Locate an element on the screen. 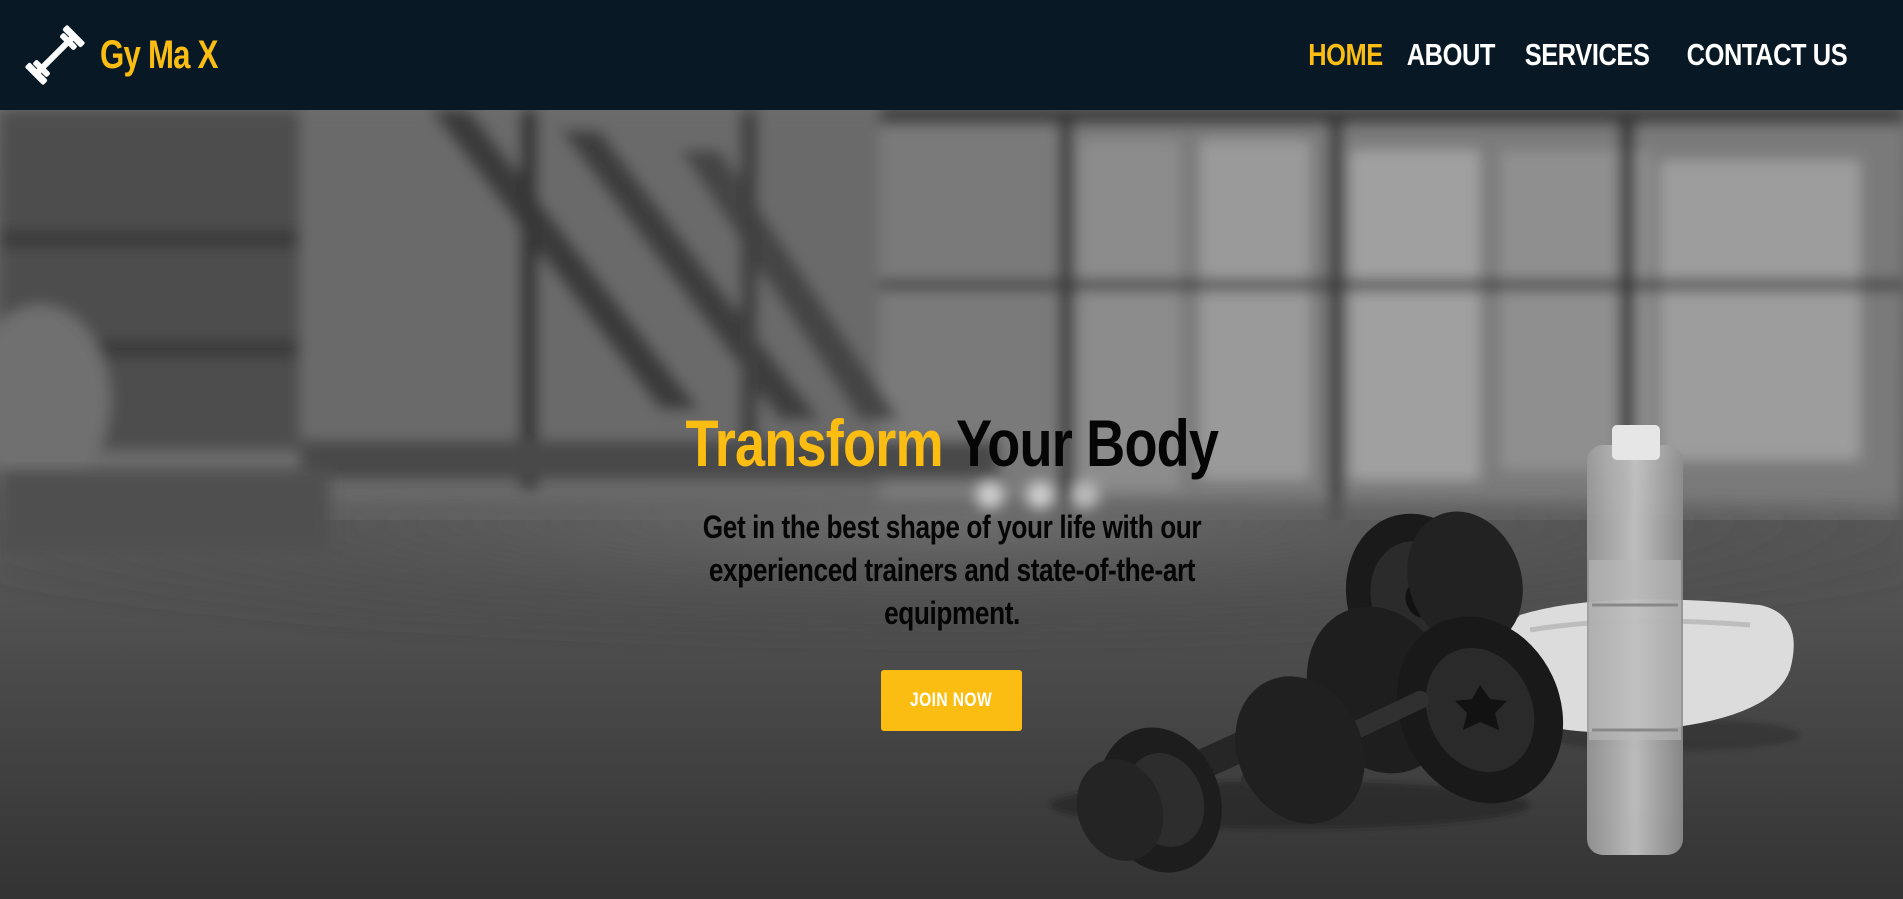 The width and height of the screenshot is (1903, 899). nav-link-home: HOME is located at coordinates (1345, 55).